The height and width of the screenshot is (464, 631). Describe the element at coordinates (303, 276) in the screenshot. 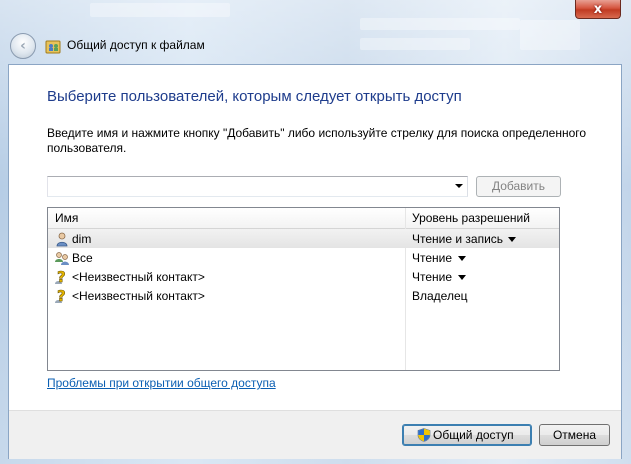

I see `table-row: ? <Неизвестный контакт> Чтение` at that location.